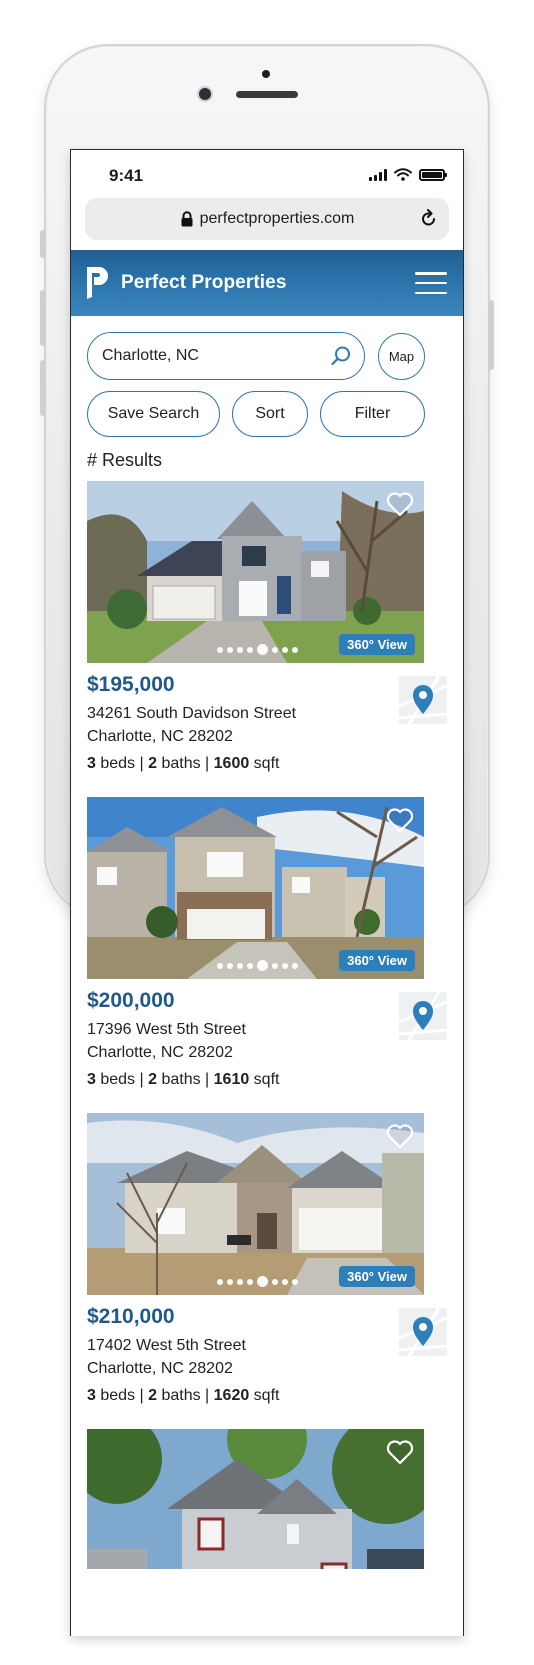 The width and height of the screenshot is (534, 1665). What do you see at coordinates (166, 1345) in the screenshot?
I see `listing-street: 17402 West 5th Street` at bounding box center [166, 1345].